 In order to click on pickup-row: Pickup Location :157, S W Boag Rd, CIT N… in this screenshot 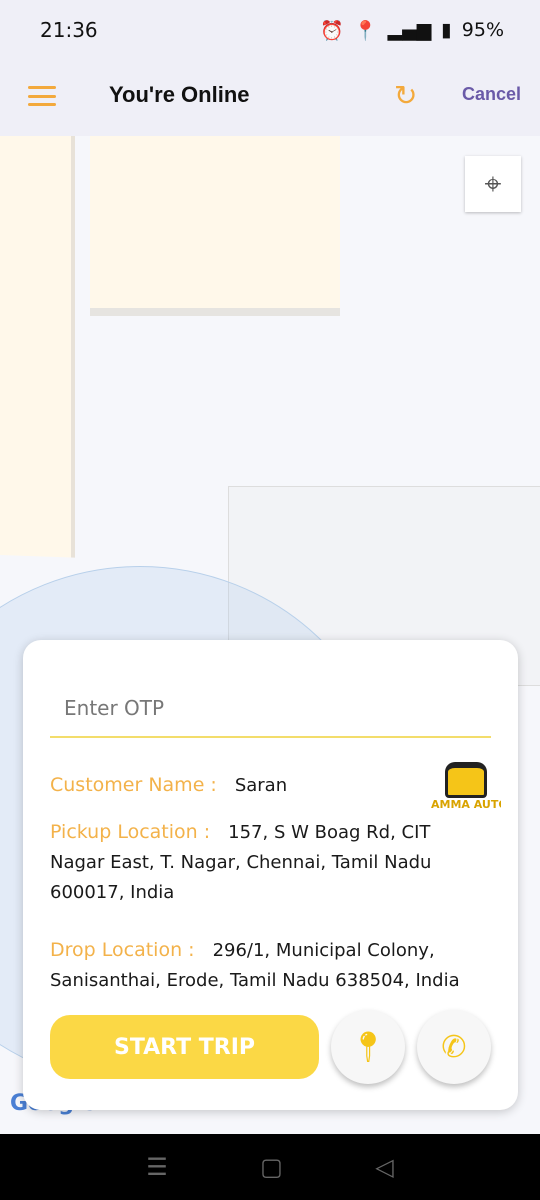, I will do `click(260, 862)`.